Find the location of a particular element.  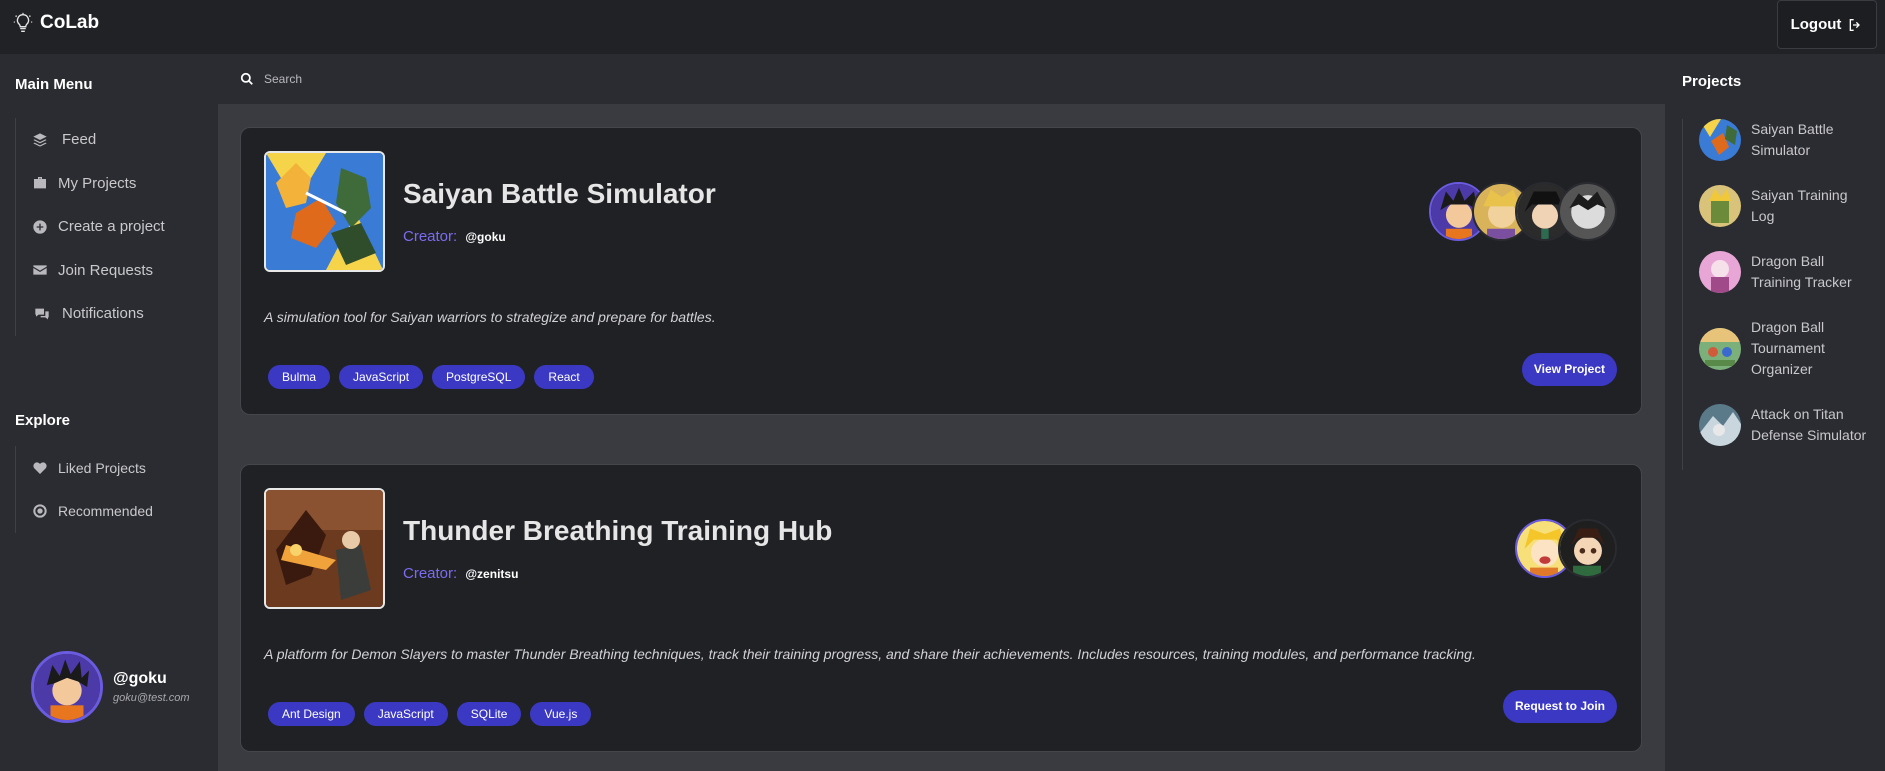

search-bar is located at coordinates (941, 79).